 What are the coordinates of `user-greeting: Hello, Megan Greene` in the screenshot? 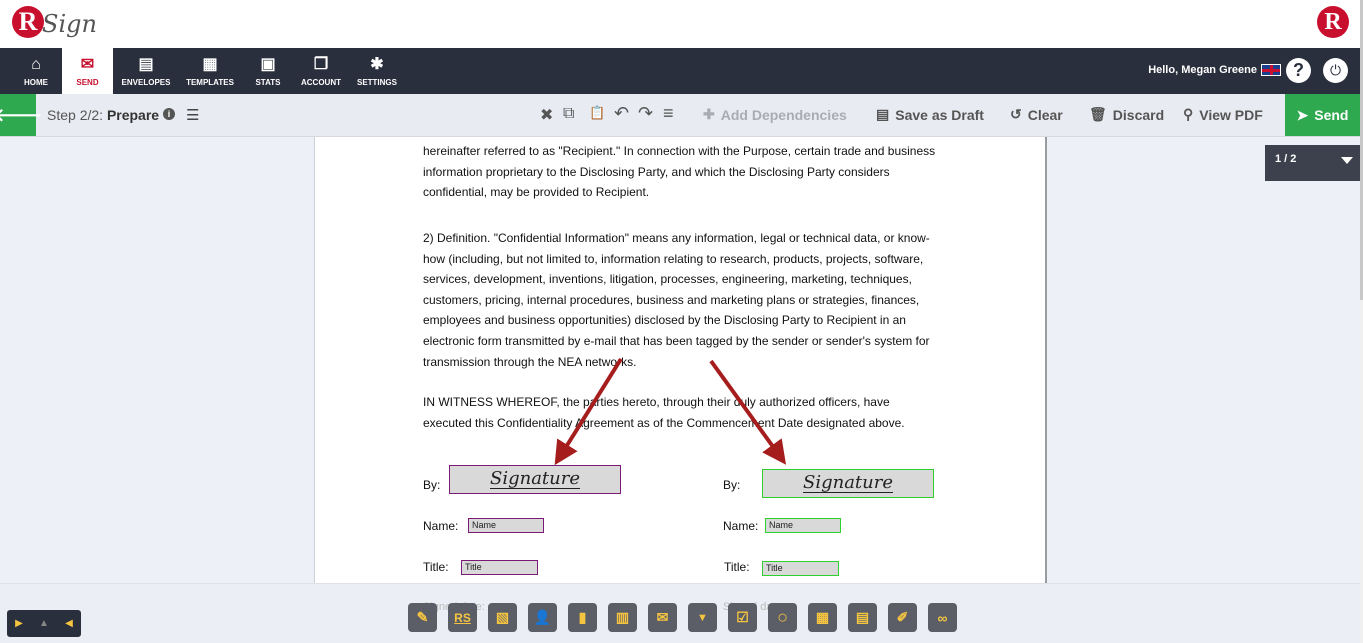 It's located at (1202, 70).